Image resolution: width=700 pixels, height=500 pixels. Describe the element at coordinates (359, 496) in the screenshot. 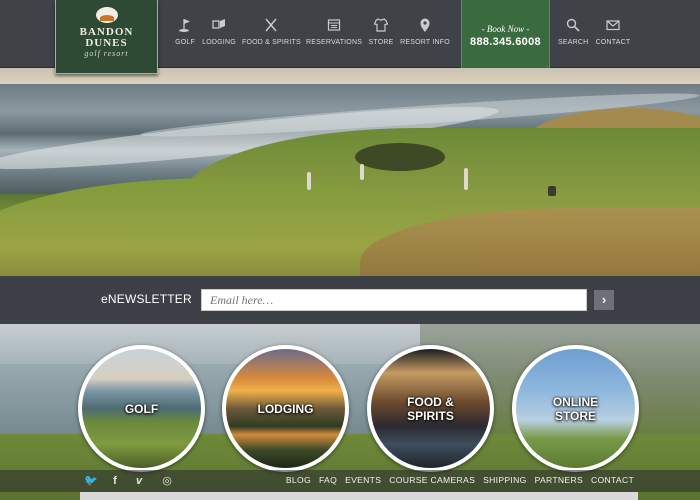

I see `footer-strip` at that location.